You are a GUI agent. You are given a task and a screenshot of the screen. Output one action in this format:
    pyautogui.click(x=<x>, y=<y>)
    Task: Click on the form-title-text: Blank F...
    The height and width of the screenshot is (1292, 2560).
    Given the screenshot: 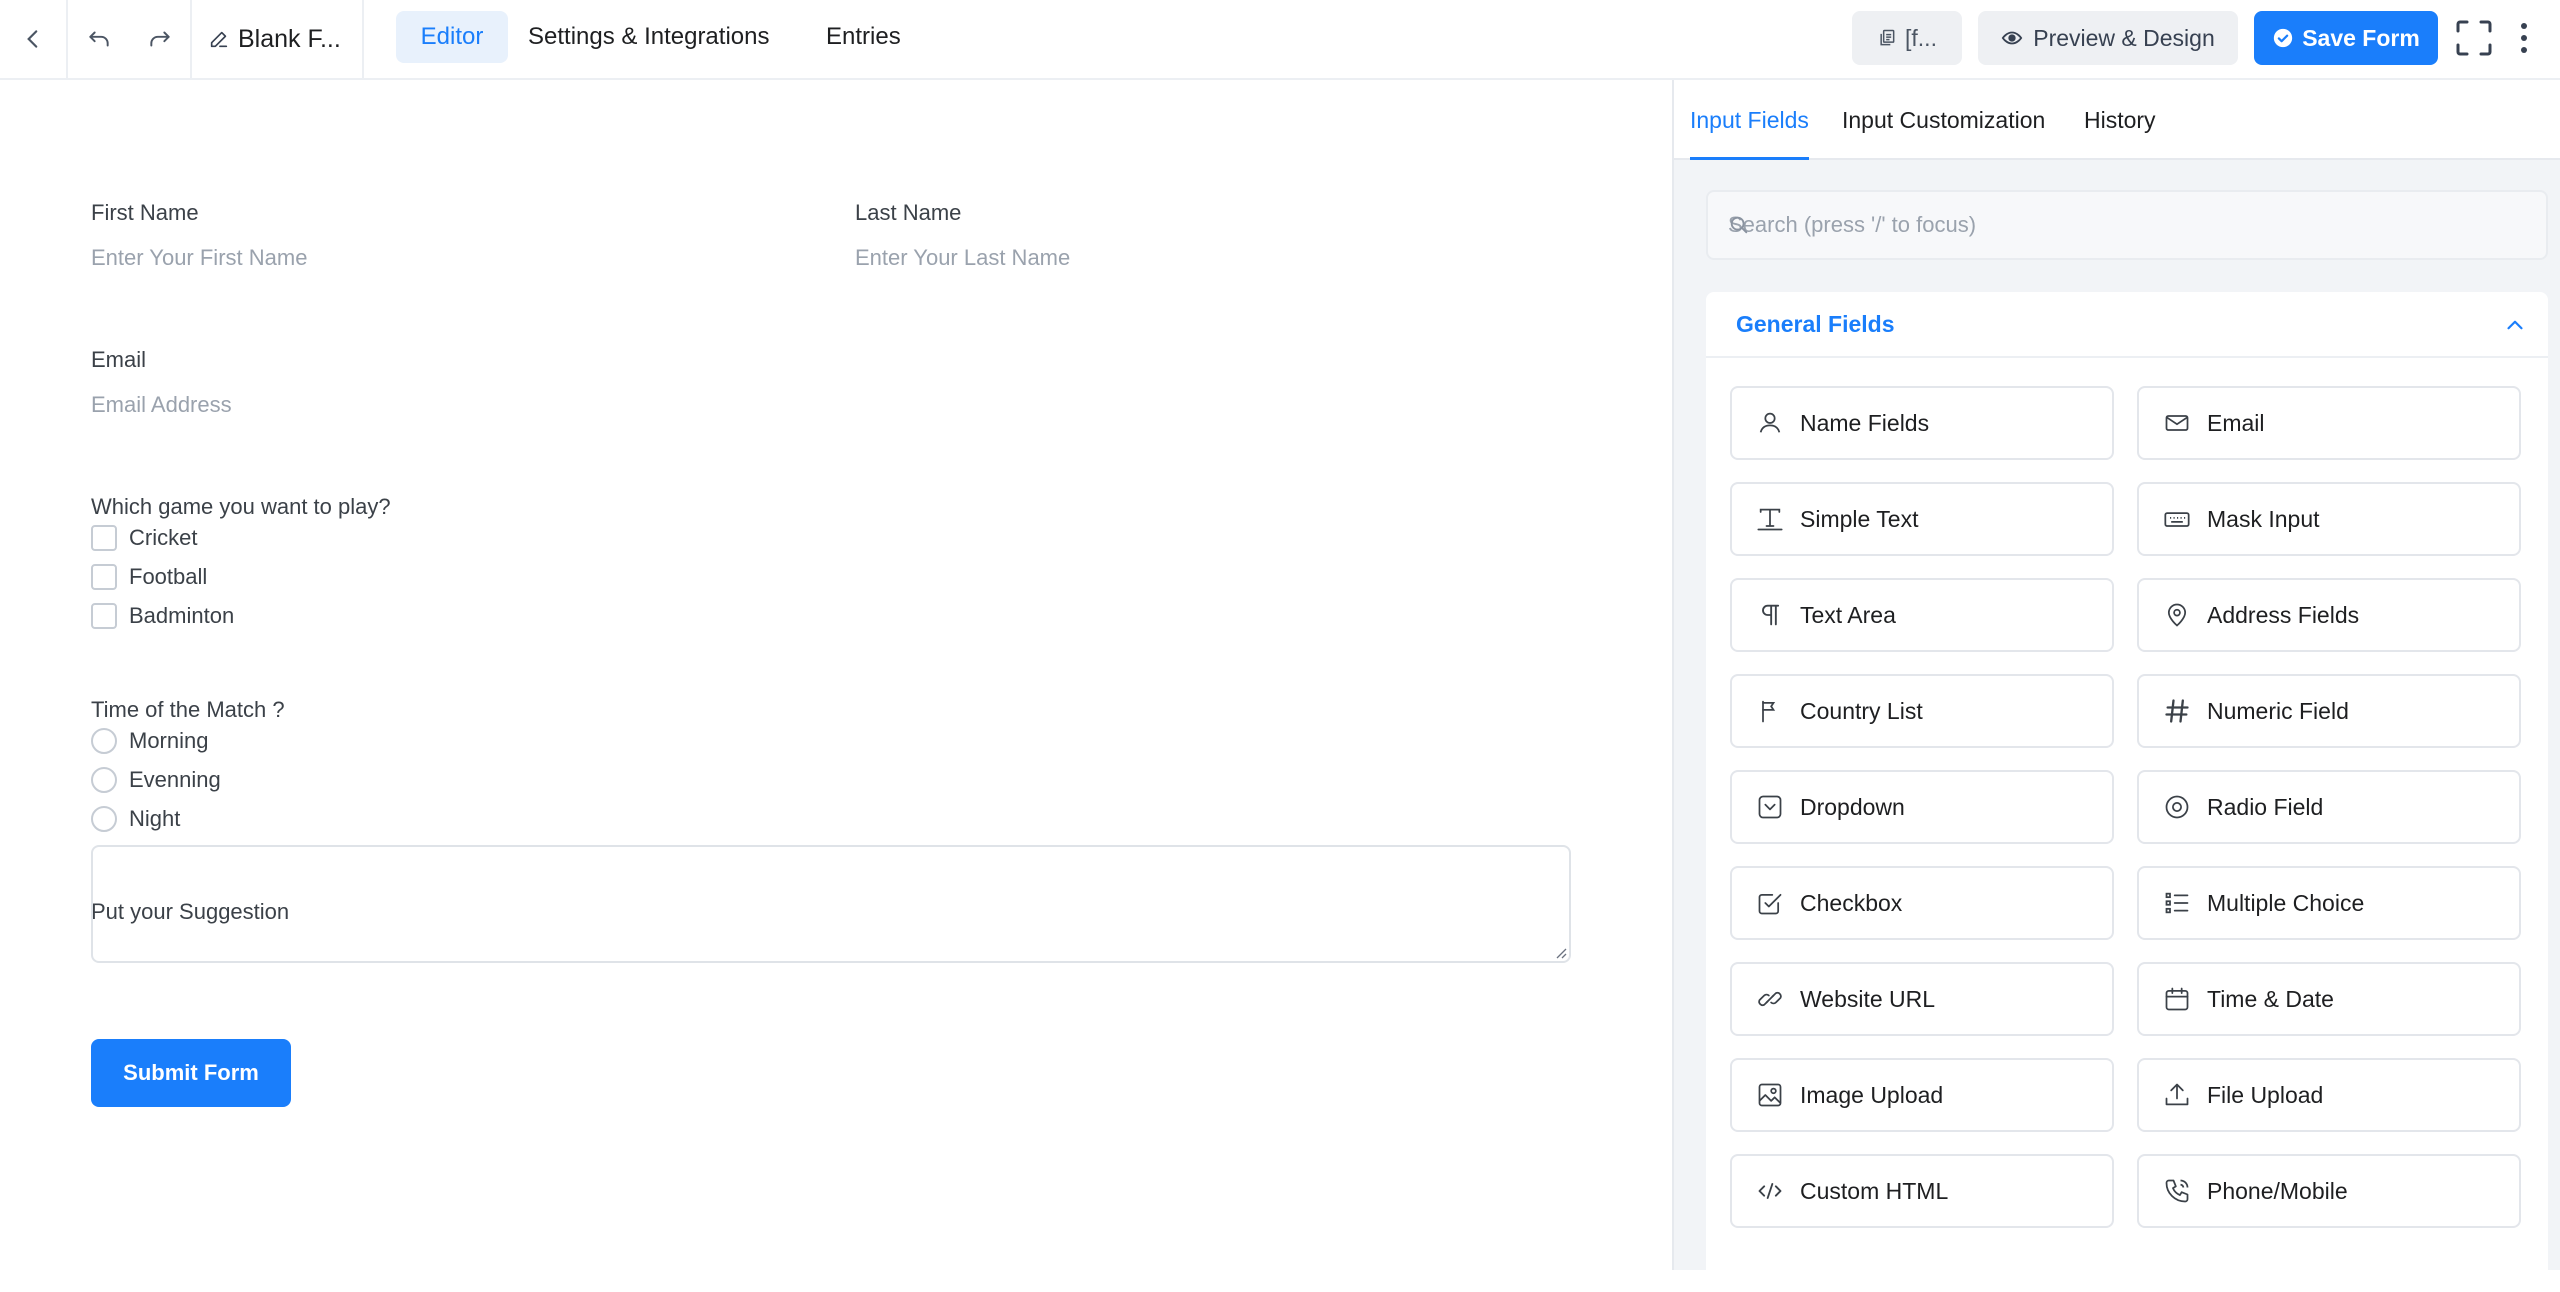 What is the action you would take?
    pyautogui.click(x=289, y=38)
    